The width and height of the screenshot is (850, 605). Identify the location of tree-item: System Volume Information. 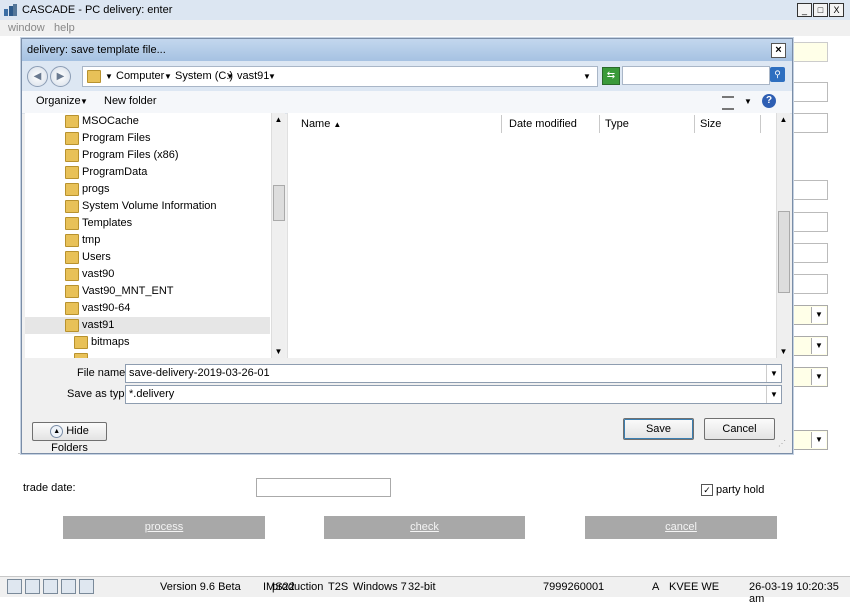
(147, 206).